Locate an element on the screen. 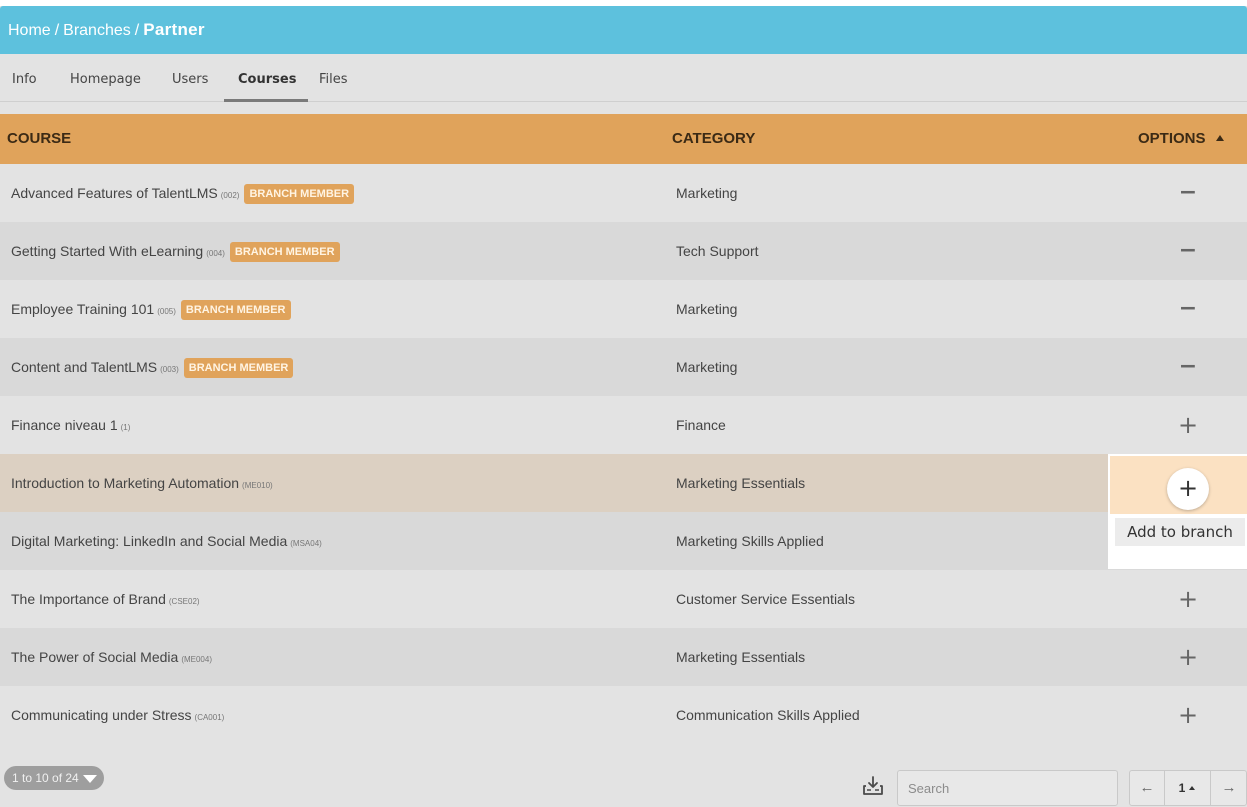 This screenshot has height=807, width=1247. tab-bar: Info Homepage Users Courses Files is located at coordinates (623, 78).